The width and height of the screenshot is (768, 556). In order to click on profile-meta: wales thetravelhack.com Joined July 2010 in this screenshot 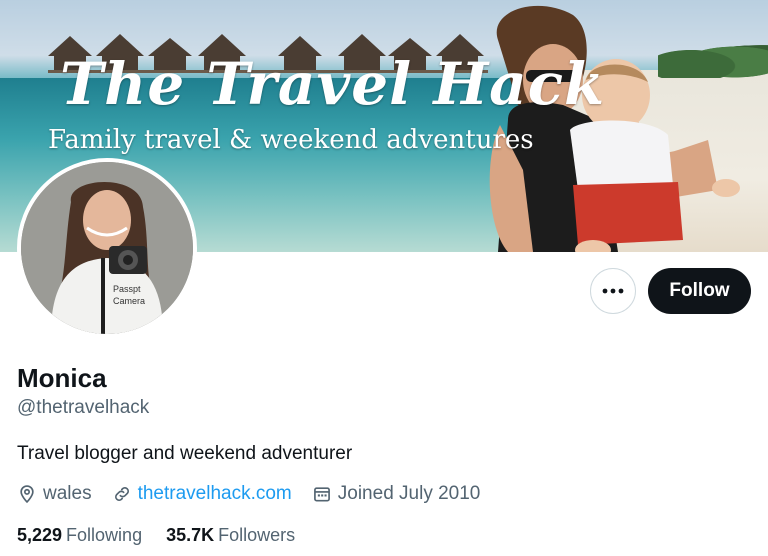, I will do `click(258, 494)`.